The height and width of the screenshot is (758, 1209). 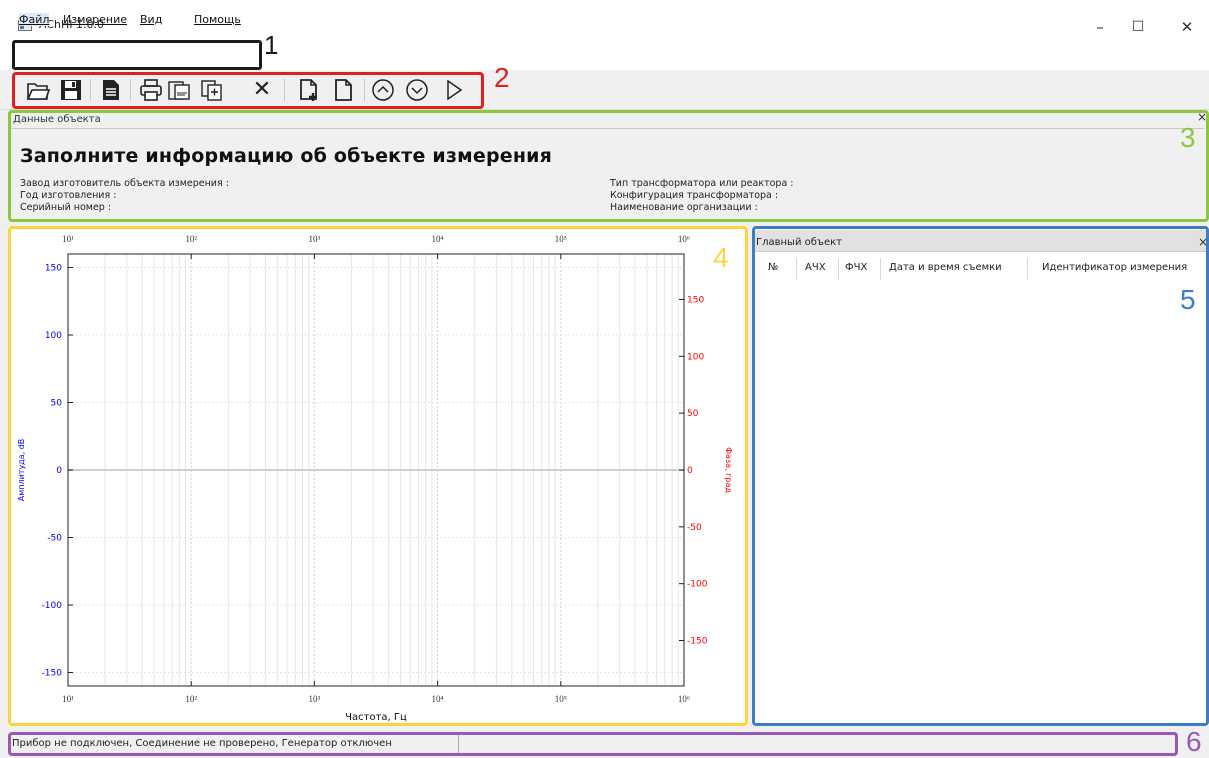 I want to click on annotation-label-3: 3, so click(x=1188, y=137).